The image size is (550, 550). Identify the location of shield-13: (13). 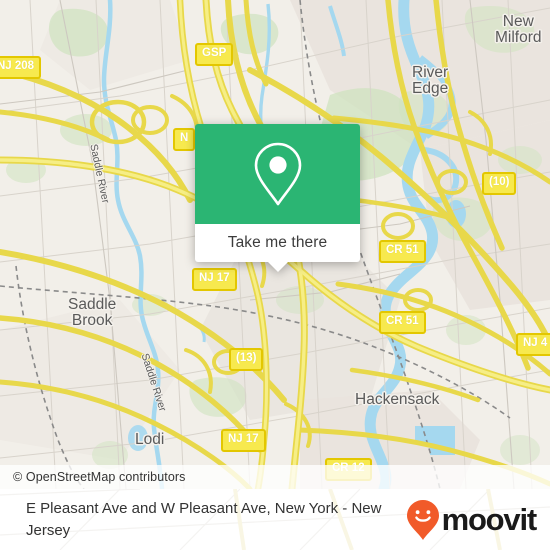
(246, 359).